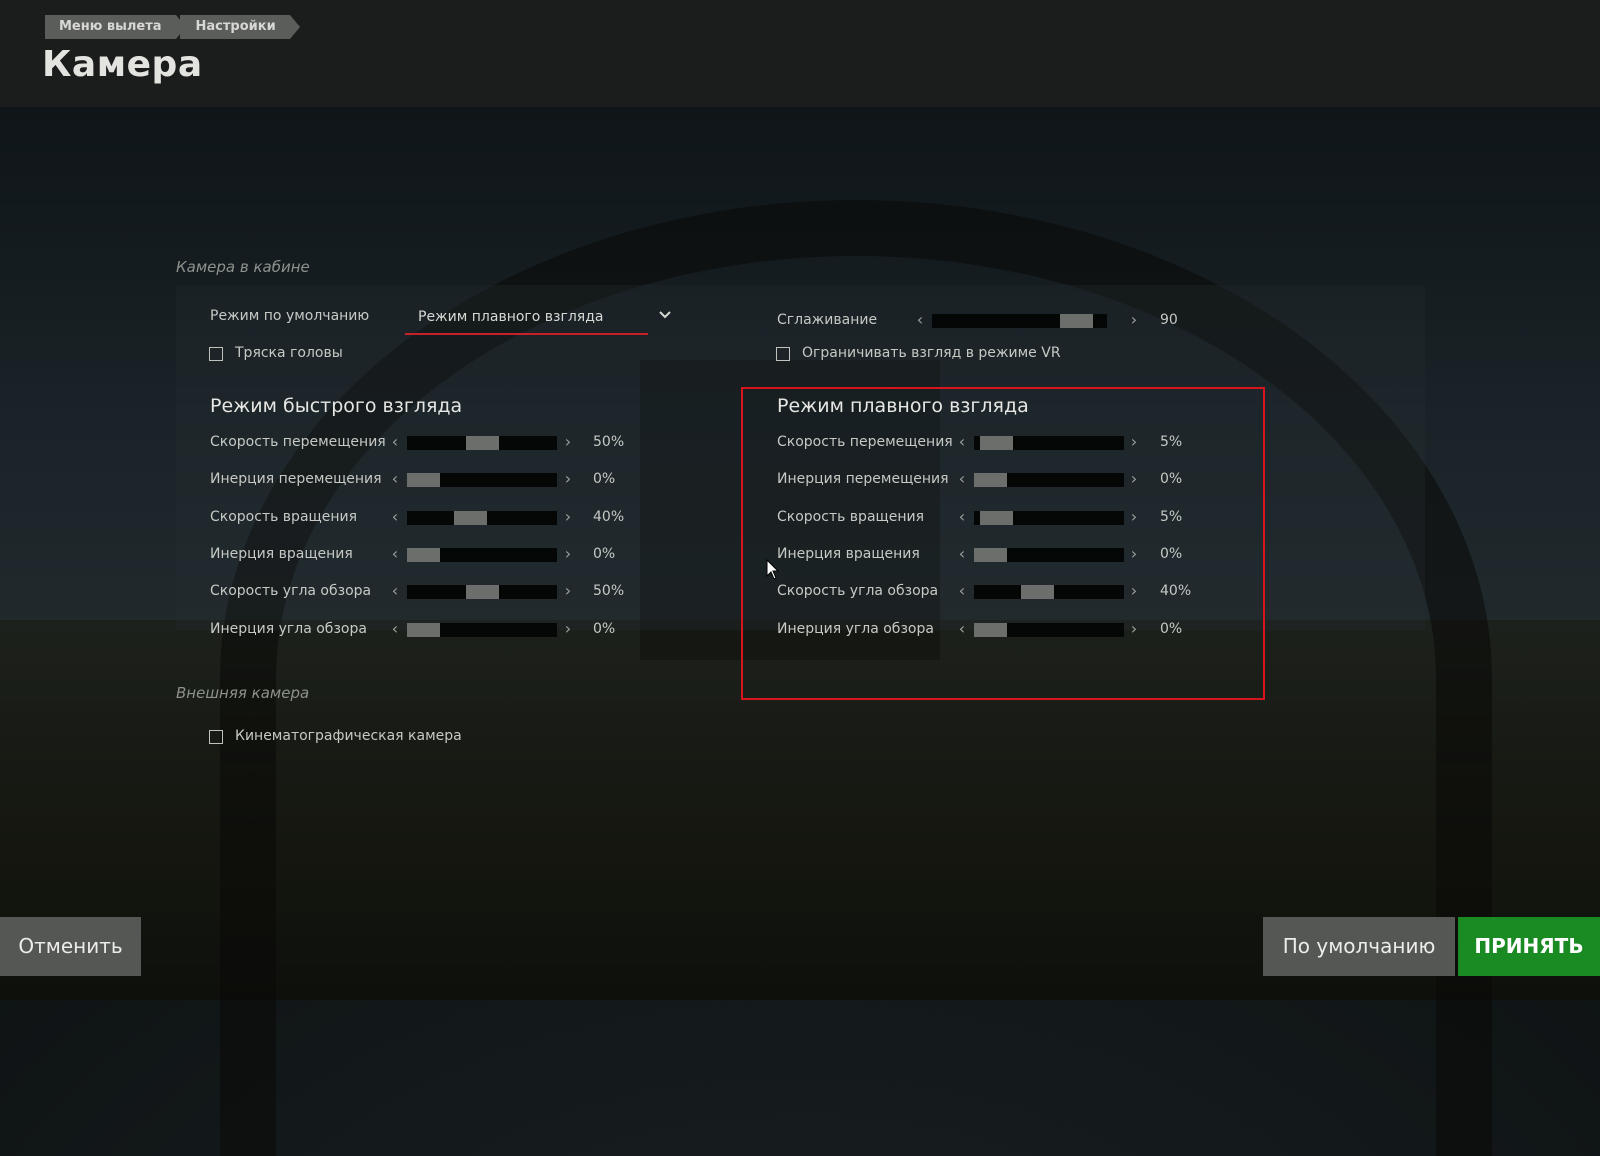  Describe the element at coordinates (800, 53) in the screenshot. I see `header-bar: Меню вылета Настройки Камера` at that location.